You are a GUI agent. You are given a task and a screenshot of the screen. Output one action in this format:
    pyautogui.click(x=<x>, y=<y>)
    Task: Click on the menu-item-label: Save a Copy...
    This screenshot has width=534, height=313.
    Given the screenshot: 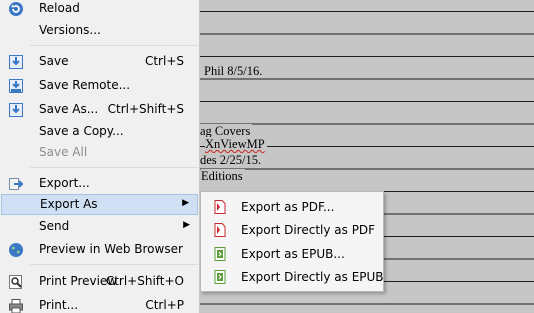 What is the action you would take?
    pyautogui.click(x=81, y=131)
    